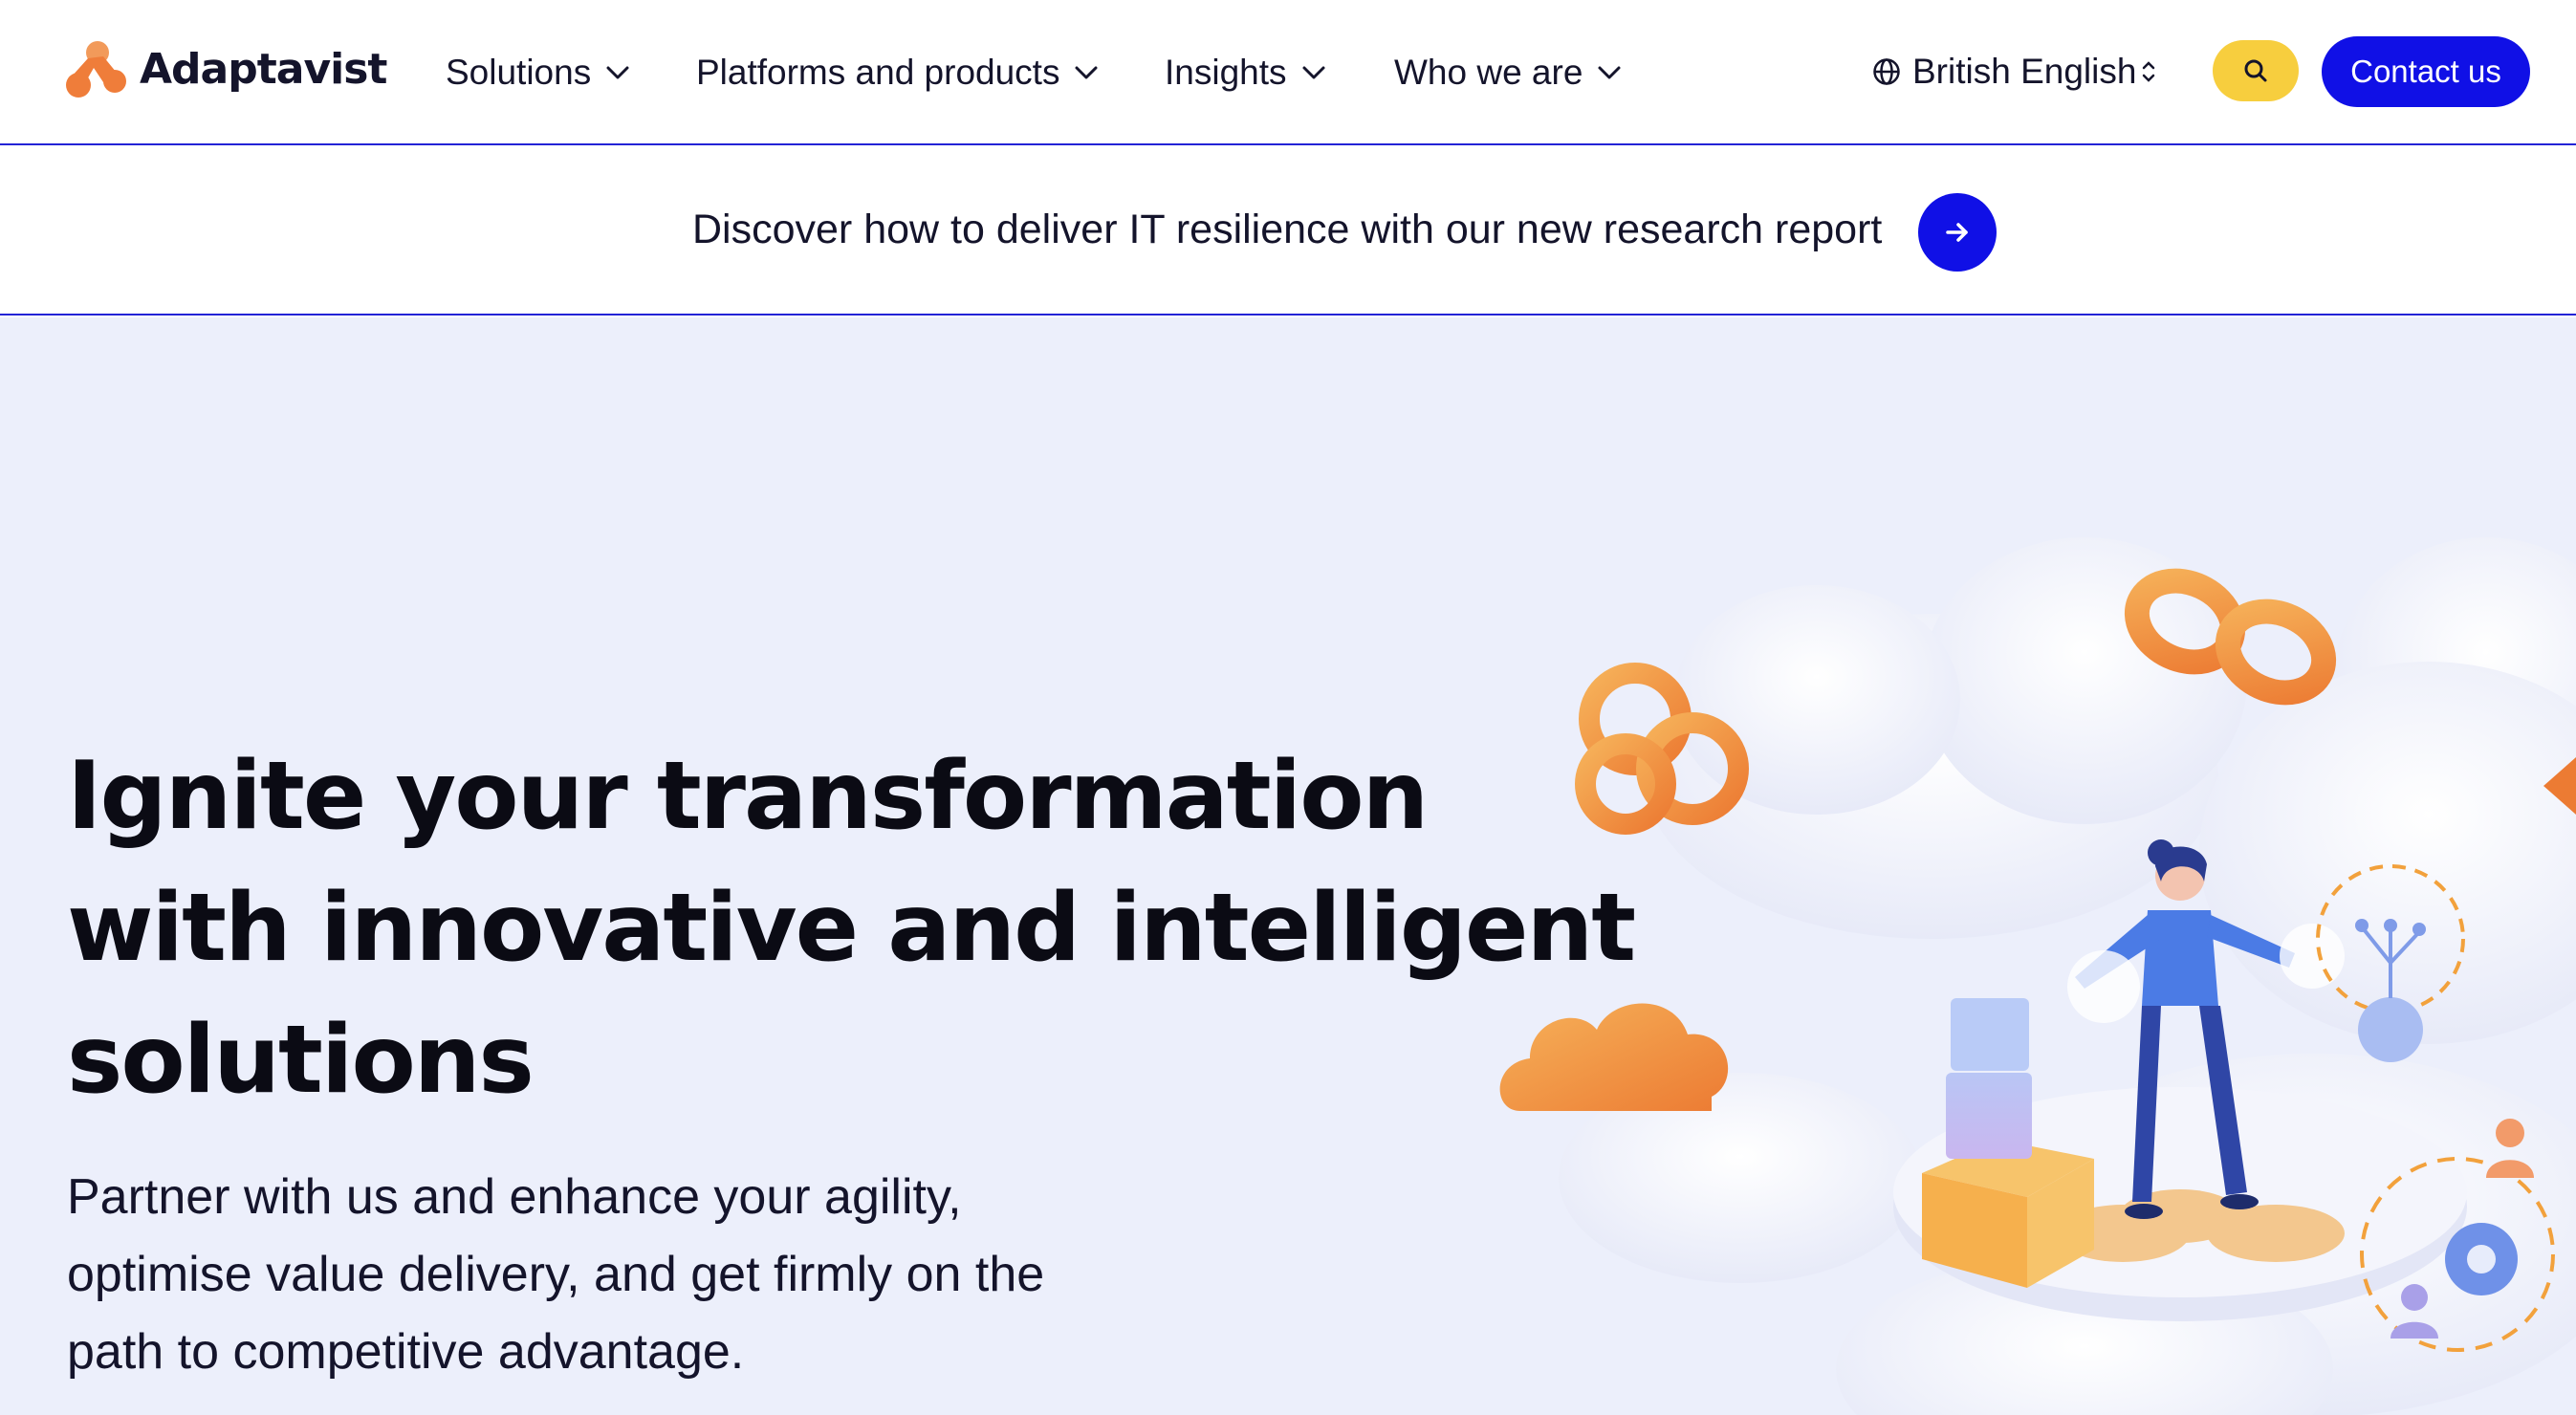 The width and height of the screenshot is (2576, 1415). I want to click on nav-item-platforms-and-products: Platforms and products, so click(898, 73).